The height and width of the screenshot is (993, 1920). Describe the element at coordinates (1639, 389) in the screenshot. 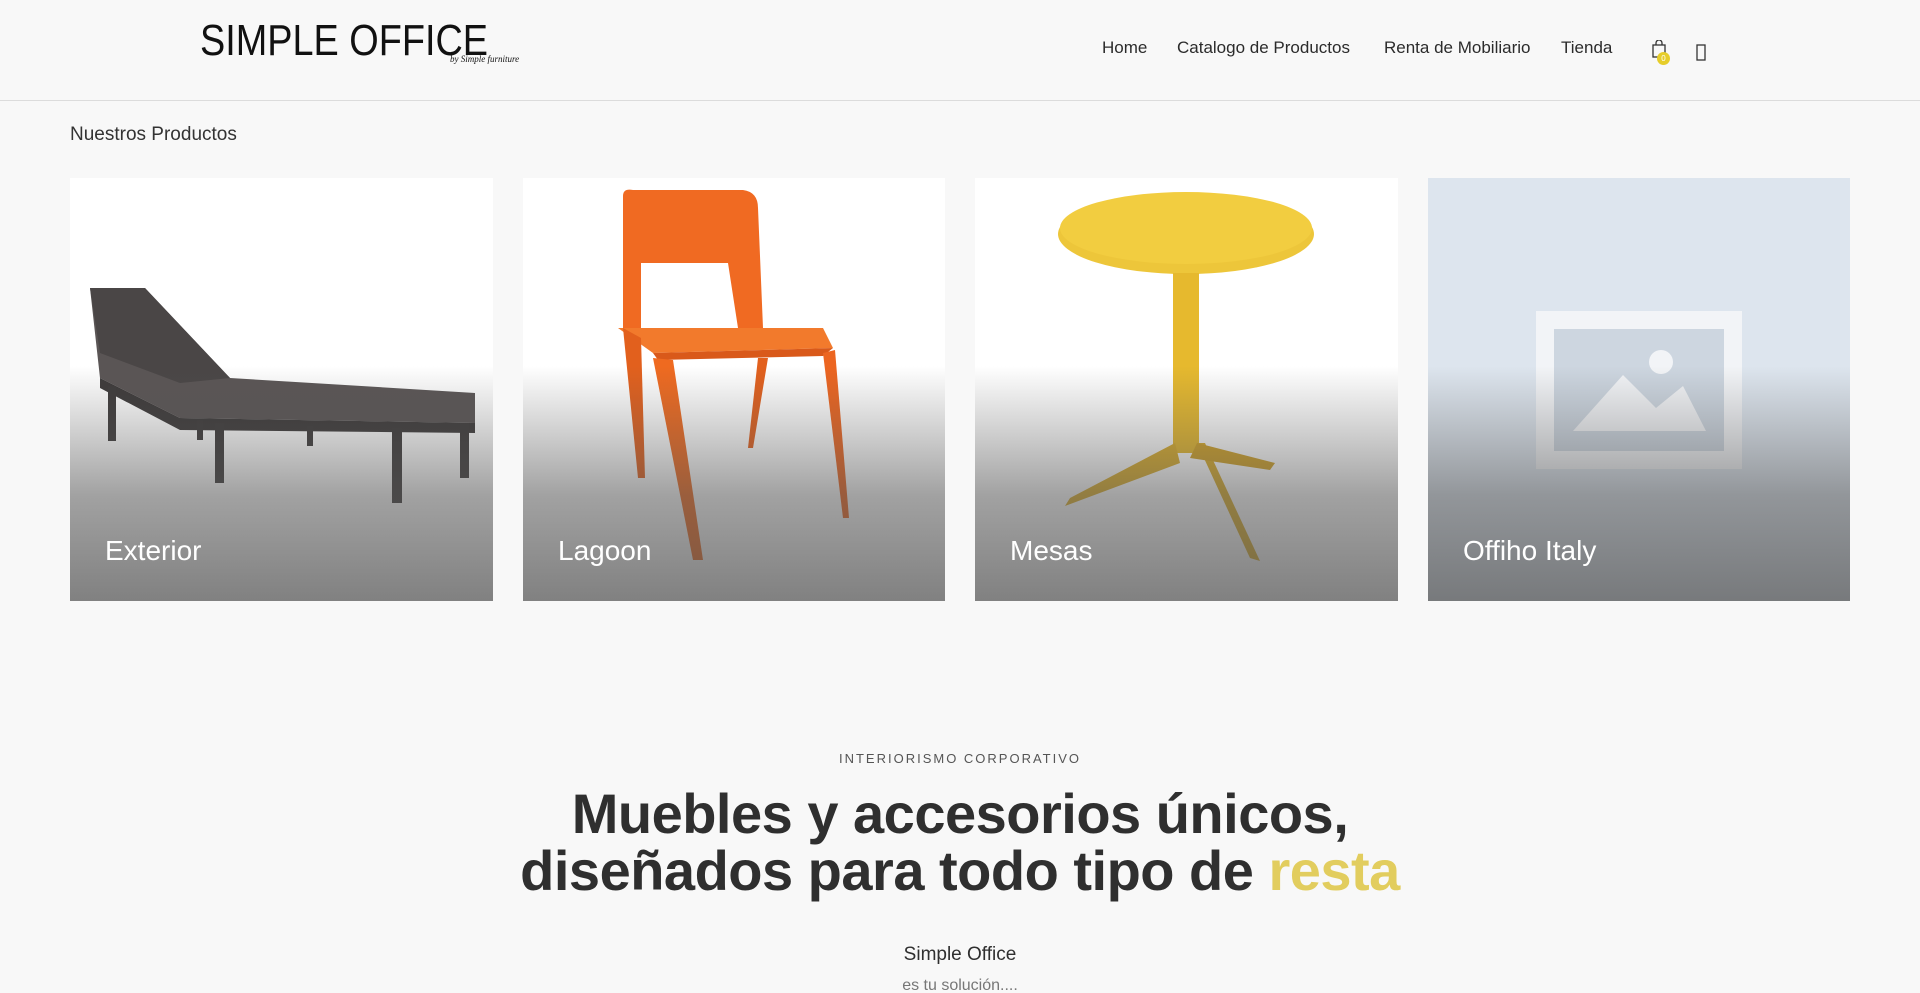

I see `product-card-offiho-italy: Offiho Italy` at that location.